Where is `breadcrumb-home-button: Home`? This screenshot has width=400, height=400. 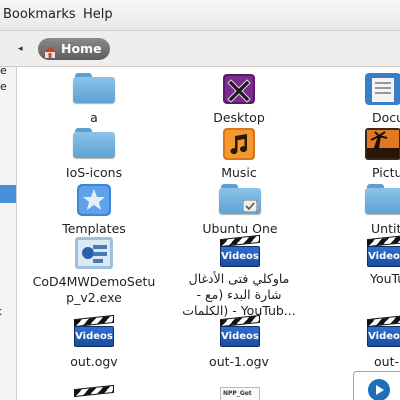 breadcrumb-home-button: Home is located at coordinates (74, 49).